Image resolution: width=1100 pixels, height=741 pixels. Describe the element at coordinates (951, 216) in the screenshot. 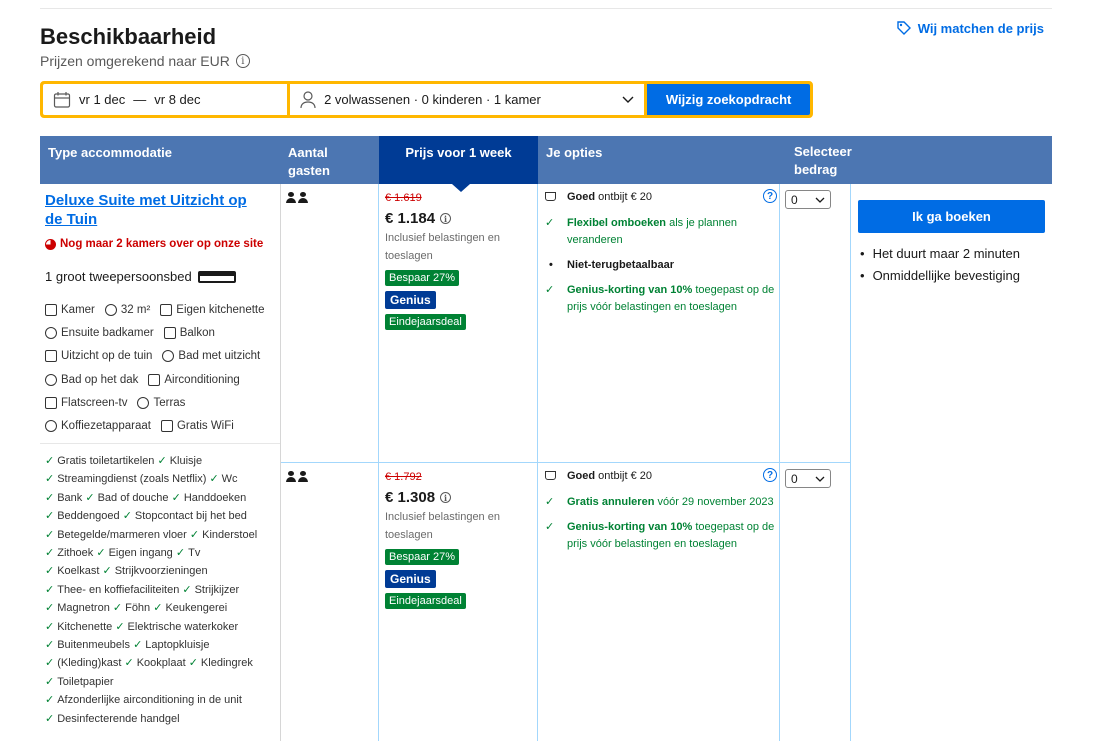

I see `book-button: Ik ga boeken` at that location.